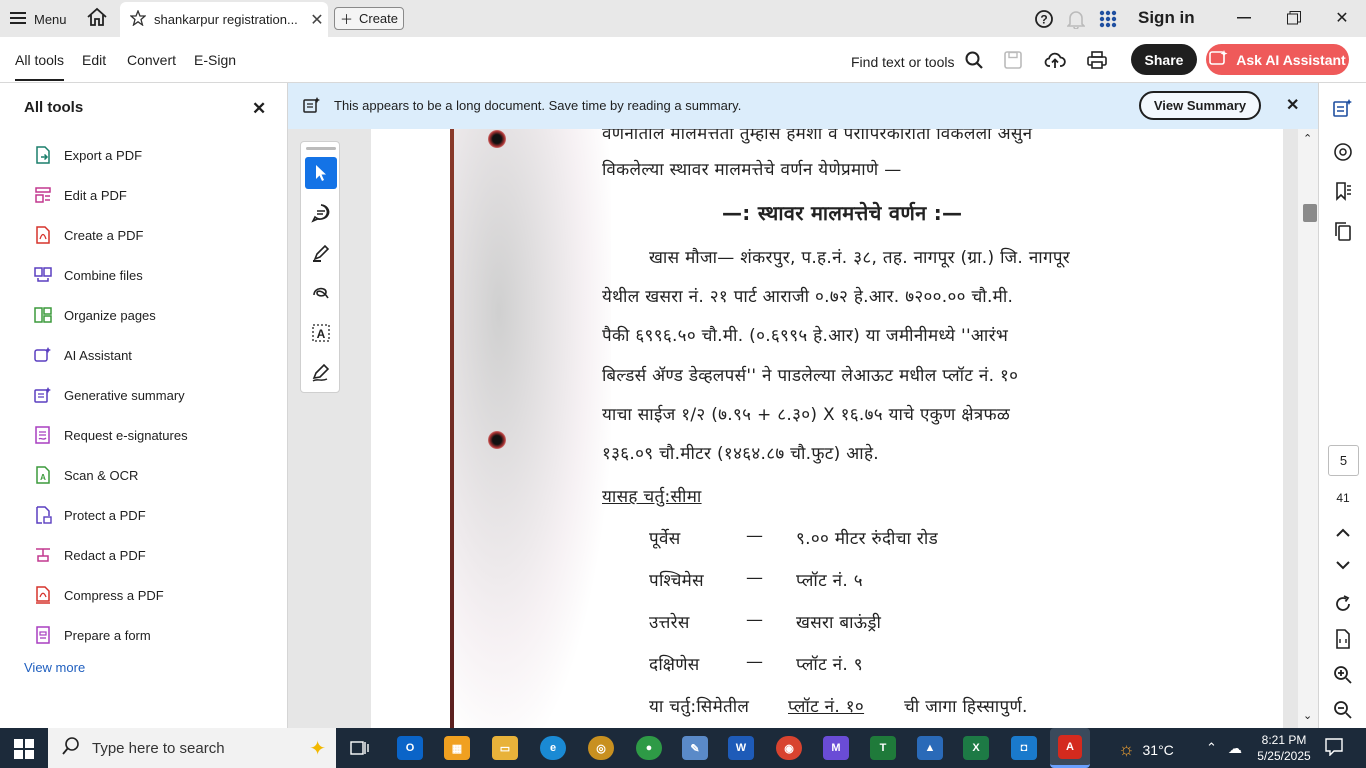  Describe the element at coordinates (1343, 191) in the screenshot. I see `bookmark-icon` at that location.